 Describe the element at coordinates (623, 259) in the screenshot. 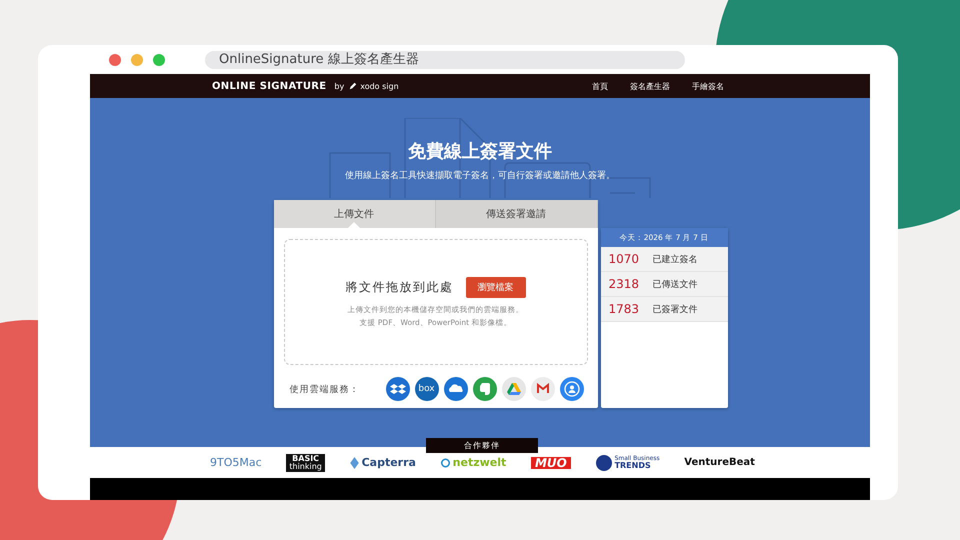

I see `stat-count: 1070` at that location.